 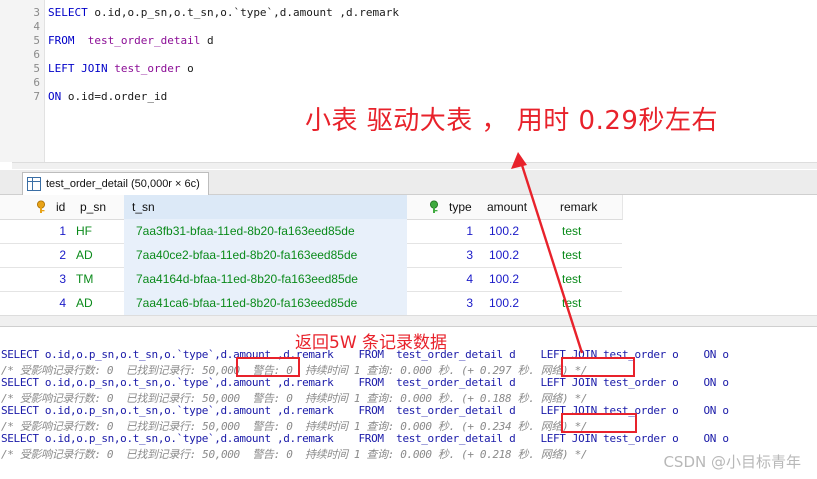 I want to click on cell-p-sn: HF, so click(x=98, y=231).